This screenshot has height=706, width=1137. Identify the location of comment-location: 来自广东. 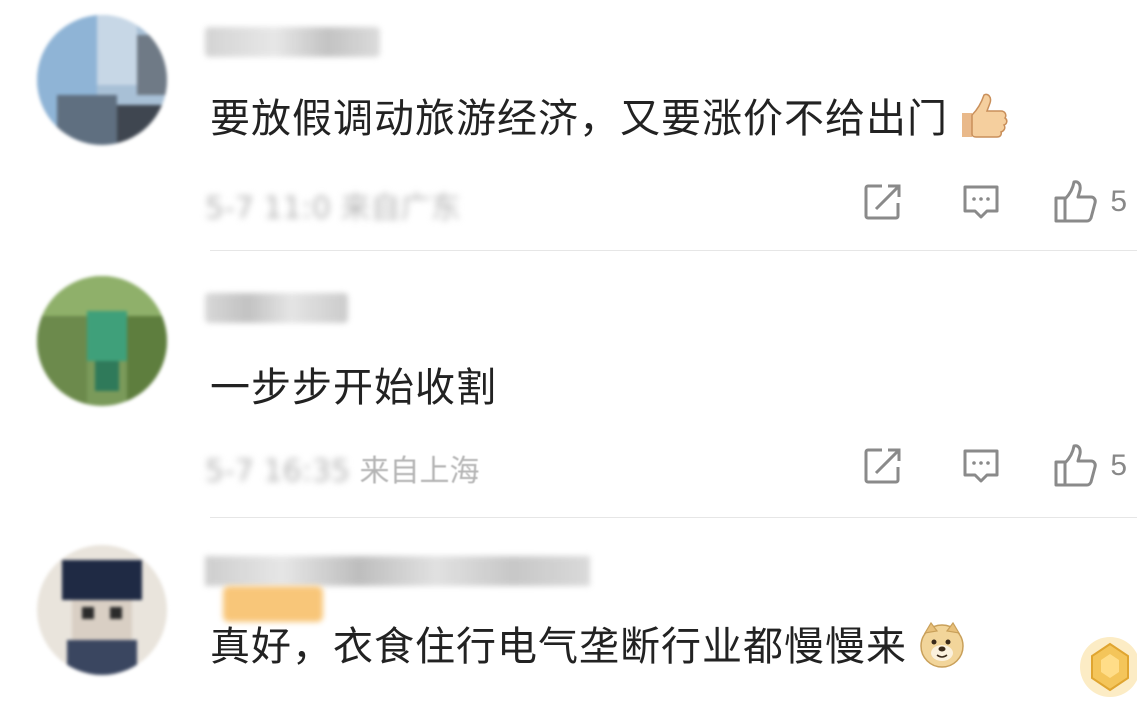
(400, 208).